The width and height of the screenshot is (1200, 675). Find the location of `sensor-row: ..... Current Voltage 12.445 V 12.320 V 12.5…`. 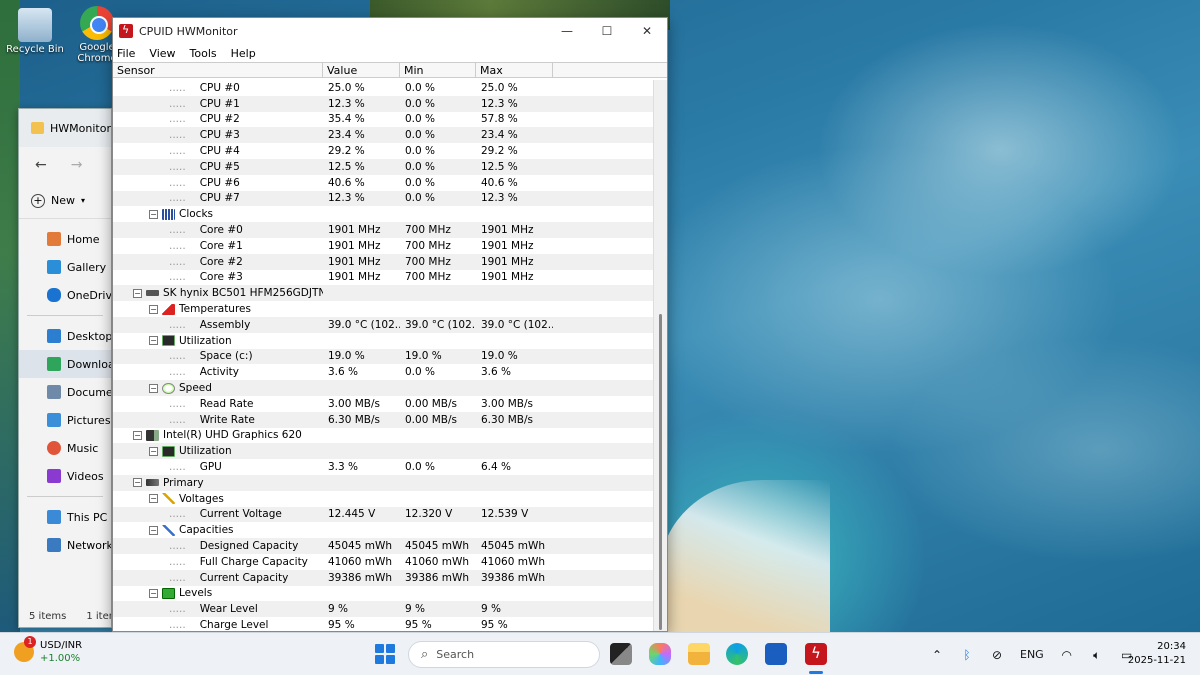

sensor-row: ..... Current Voltage 12.445 V 12.320 V 12.5… is located at coordinates (384, 514).